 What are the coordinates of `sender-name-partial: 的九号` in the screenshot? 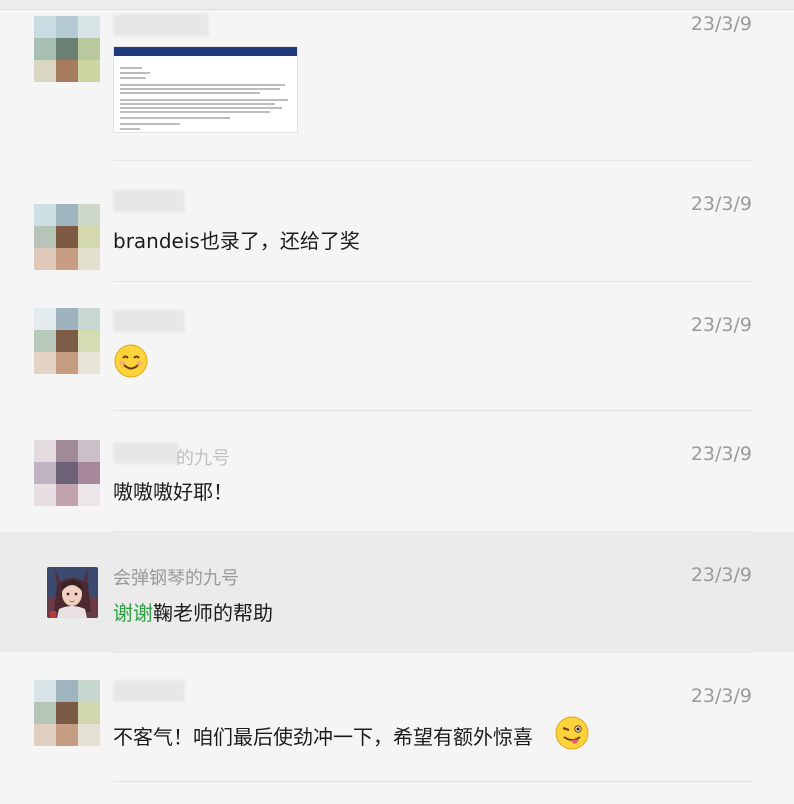 It's located at (203, 458).